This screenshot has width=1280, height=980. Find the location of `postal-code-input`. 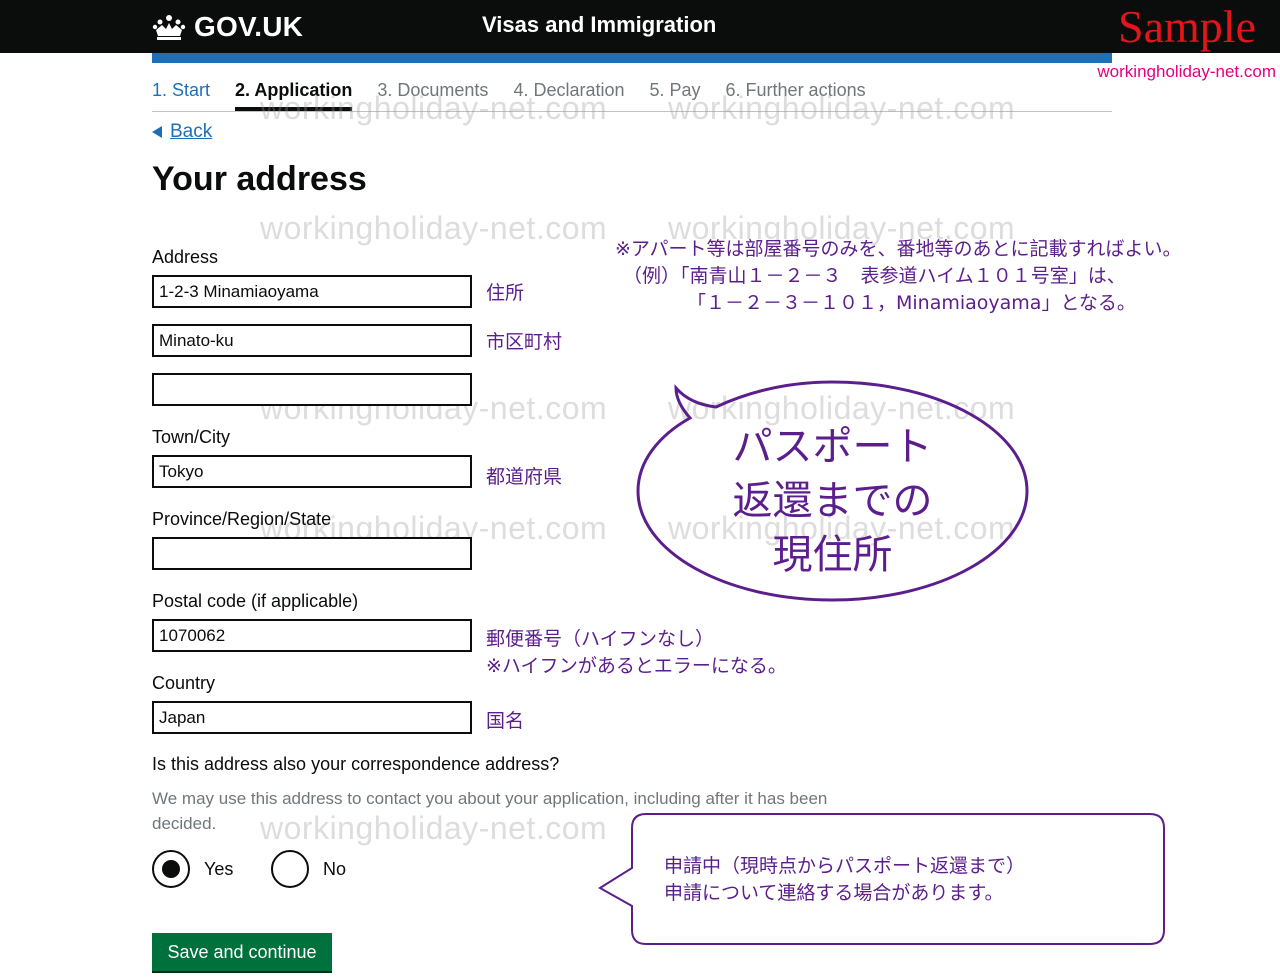

postal-code-input is located at coordinates (312, 635).